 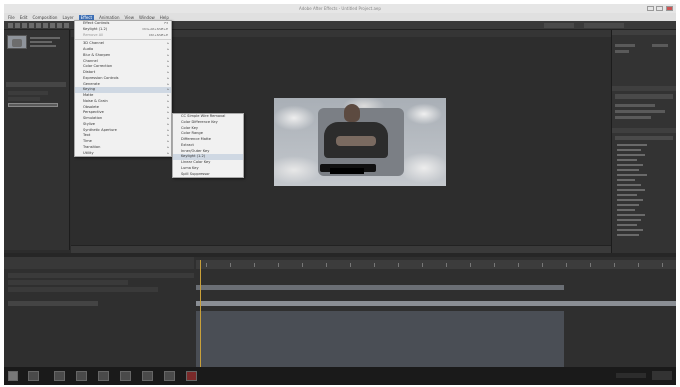 What do you see at coordinates (53, 303) in the screenshot?
I see `layer-row-selected` at bounding box center [53, 303].